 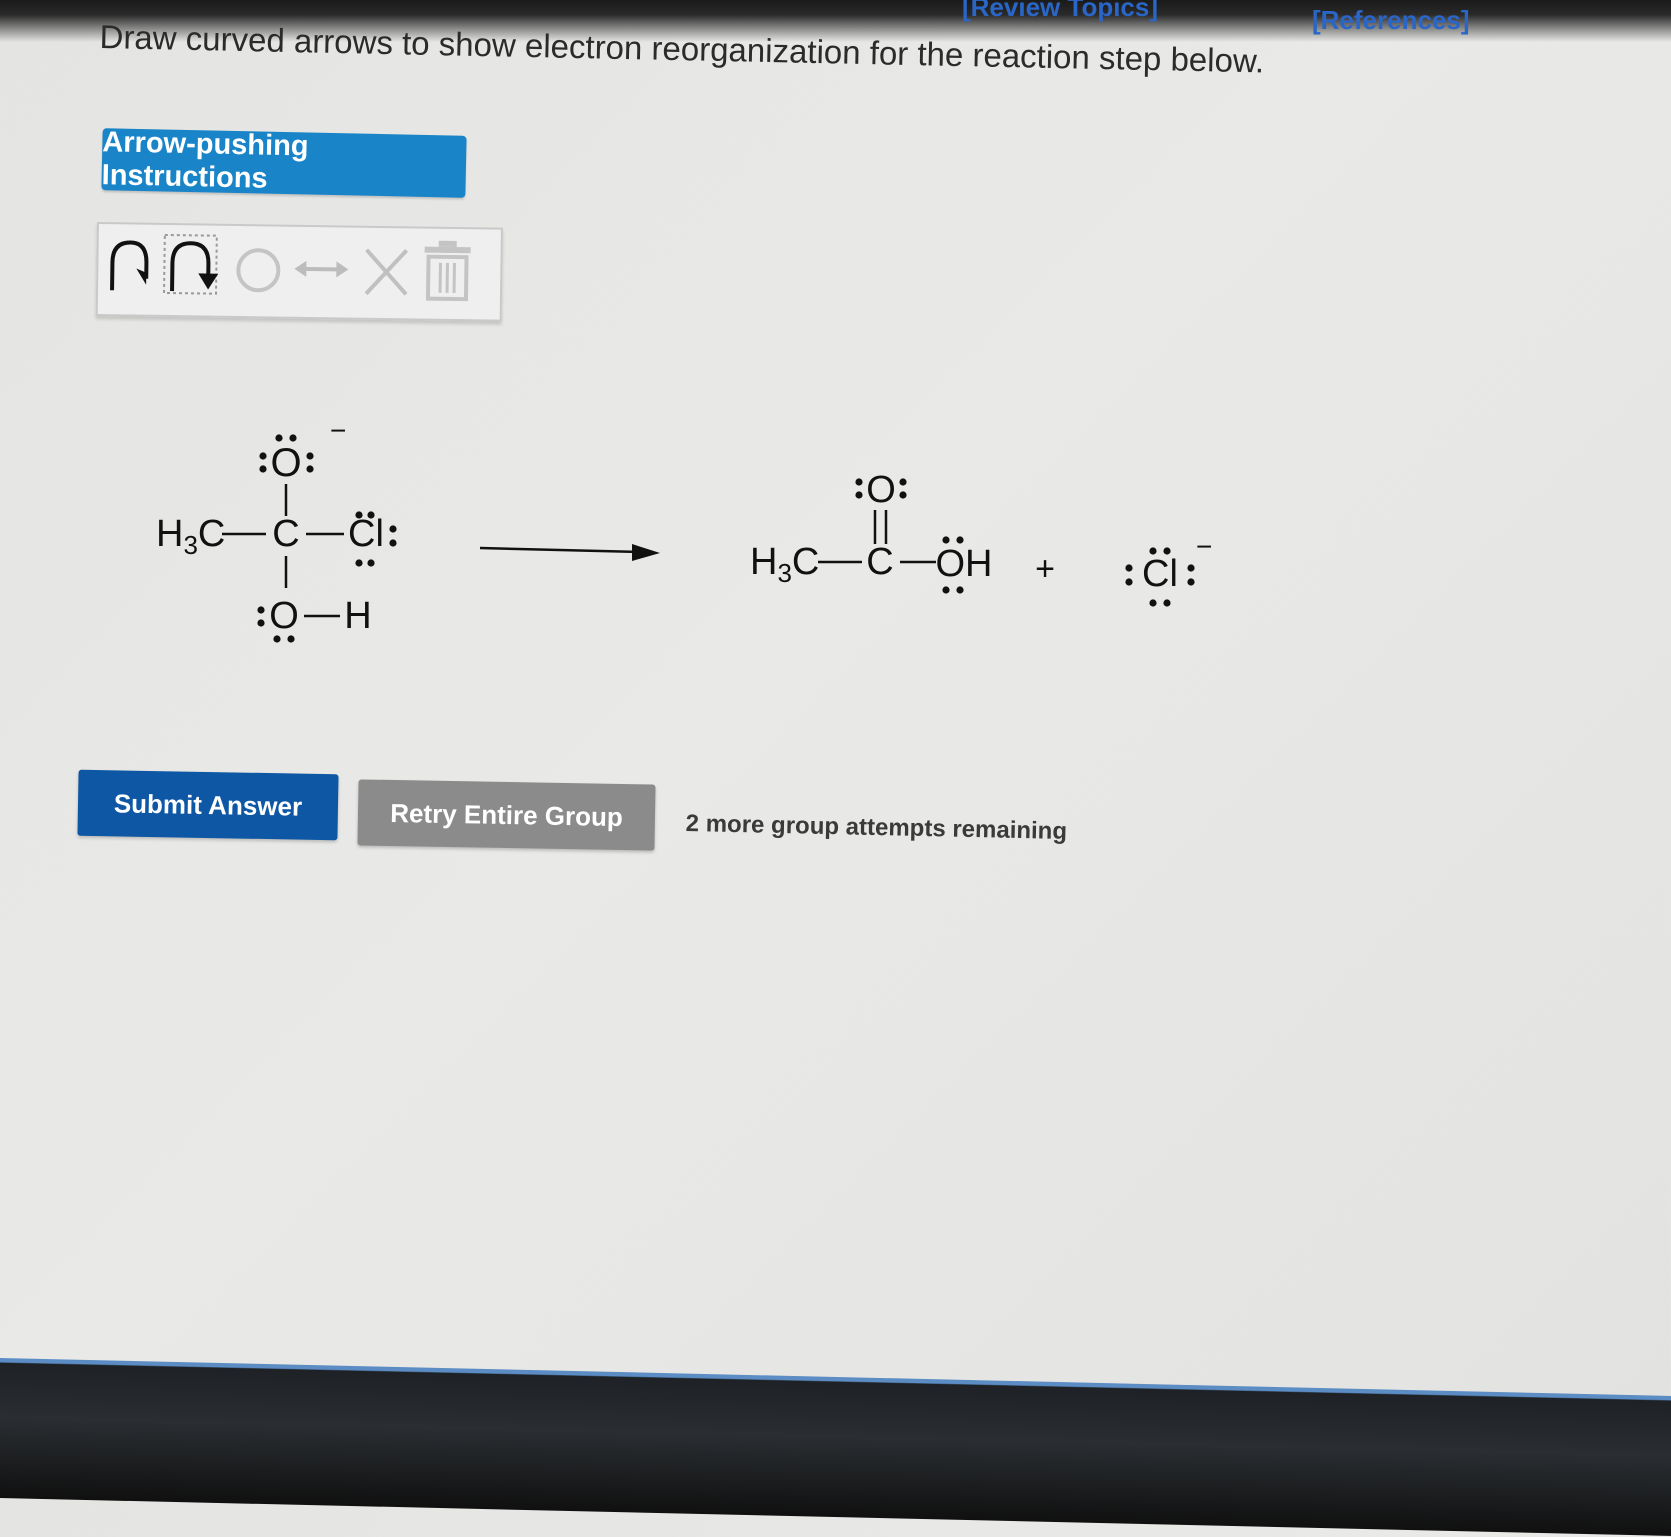 I want to click on reactant-chlorine: Cl, so click(x=366, y=534).